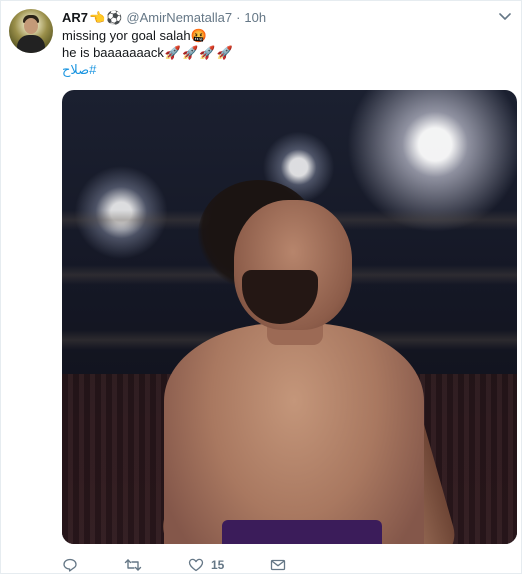  I want to click on envelope-icon, so click(278, 565).